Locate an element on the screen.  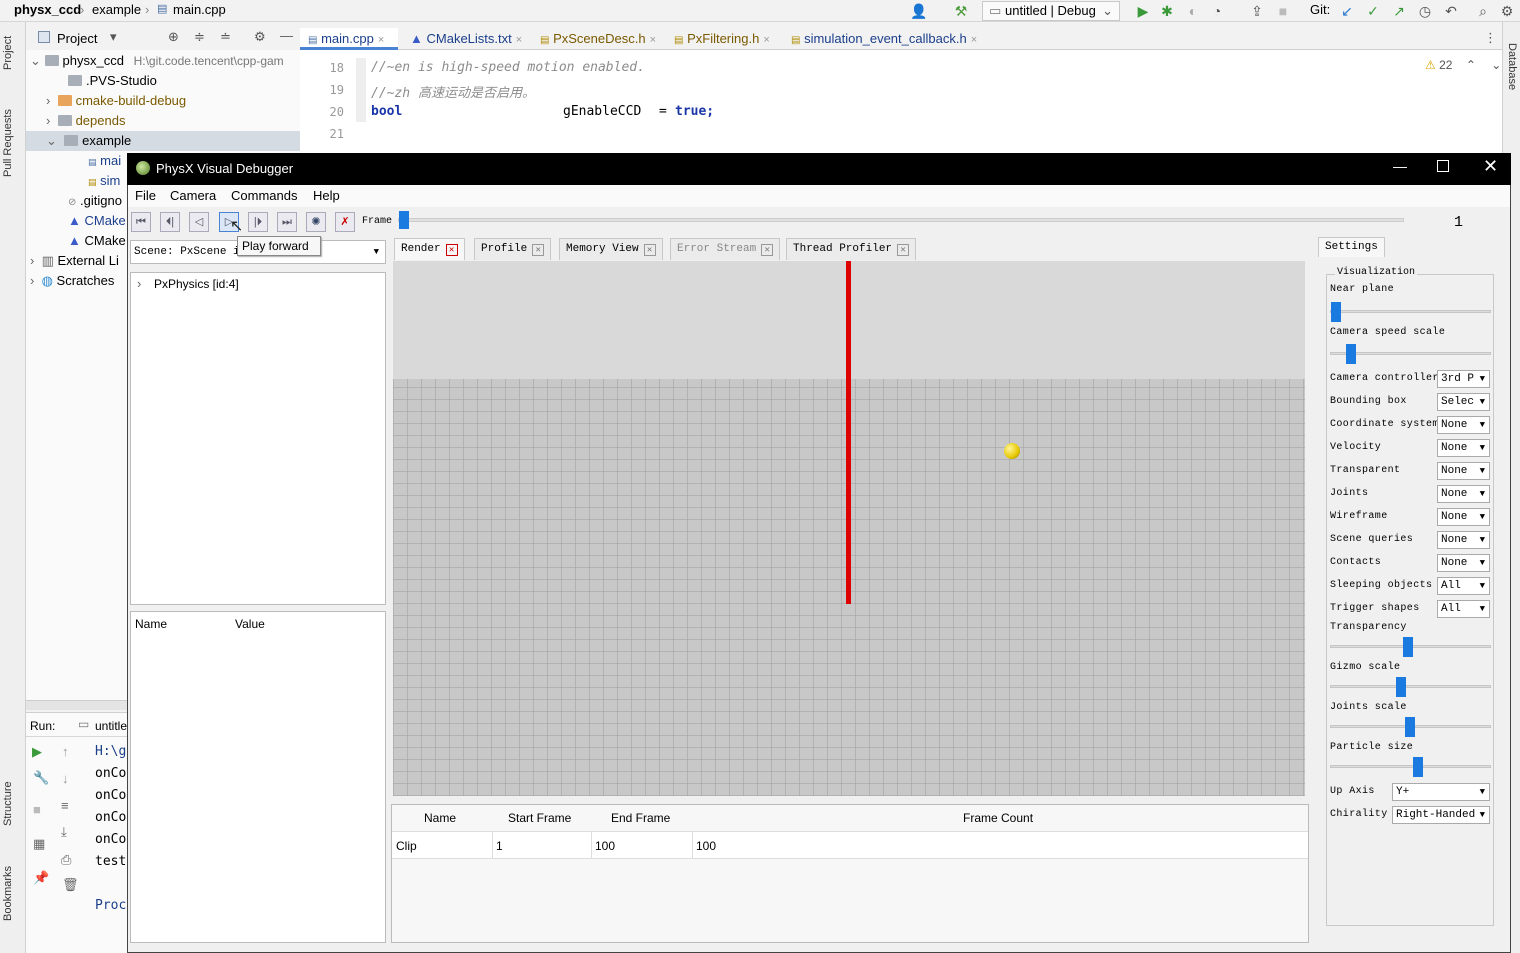
transparency-slider is located at coordinates (1410, 647).